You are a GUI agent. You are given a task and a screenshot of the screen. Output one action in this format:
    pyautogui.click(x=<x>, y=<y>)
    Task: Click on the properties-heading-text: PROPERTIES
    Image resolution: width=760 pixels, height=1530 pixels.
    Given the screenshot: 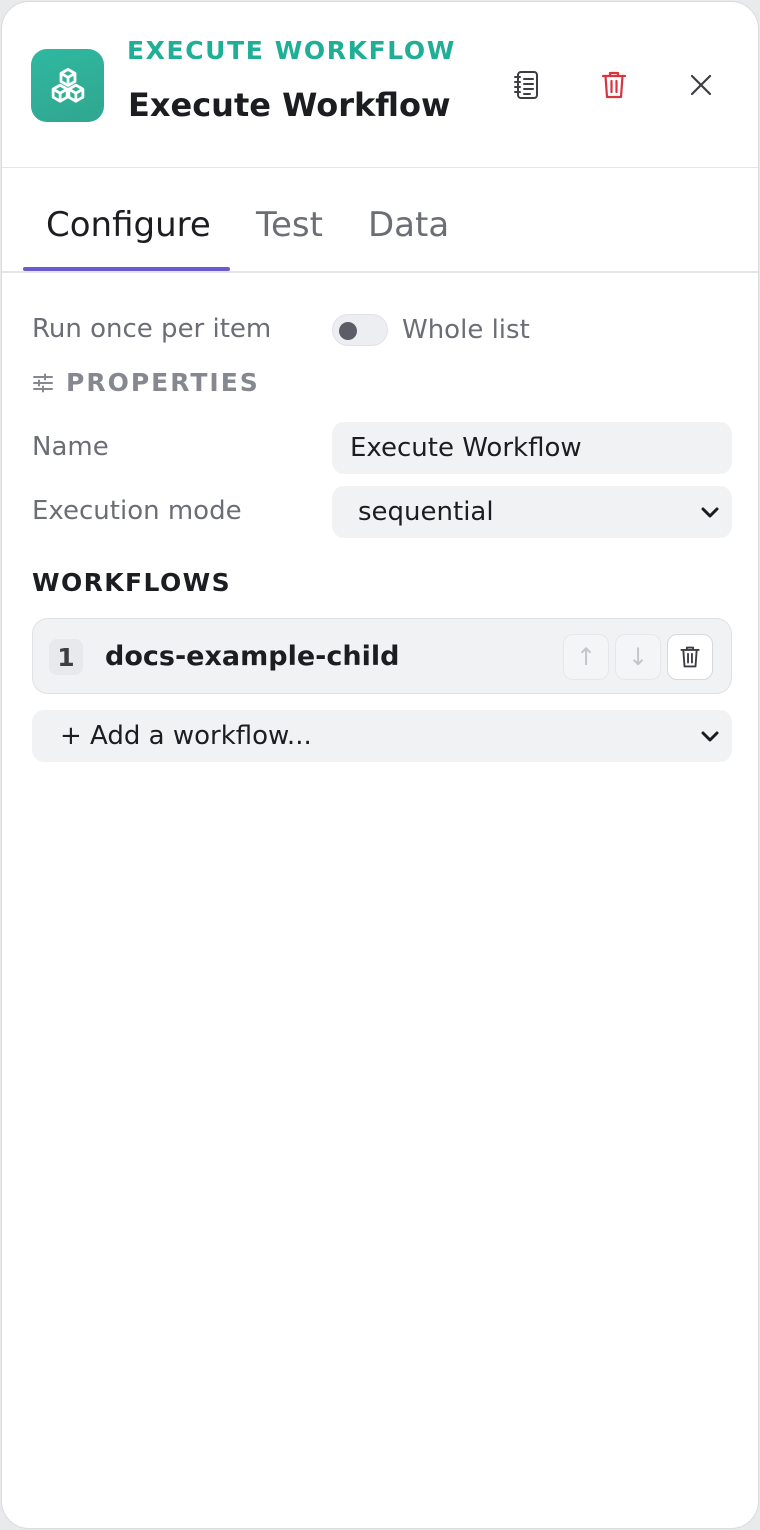 What is the action you would take?
    pyautogui.click(x=163, y=382)
    